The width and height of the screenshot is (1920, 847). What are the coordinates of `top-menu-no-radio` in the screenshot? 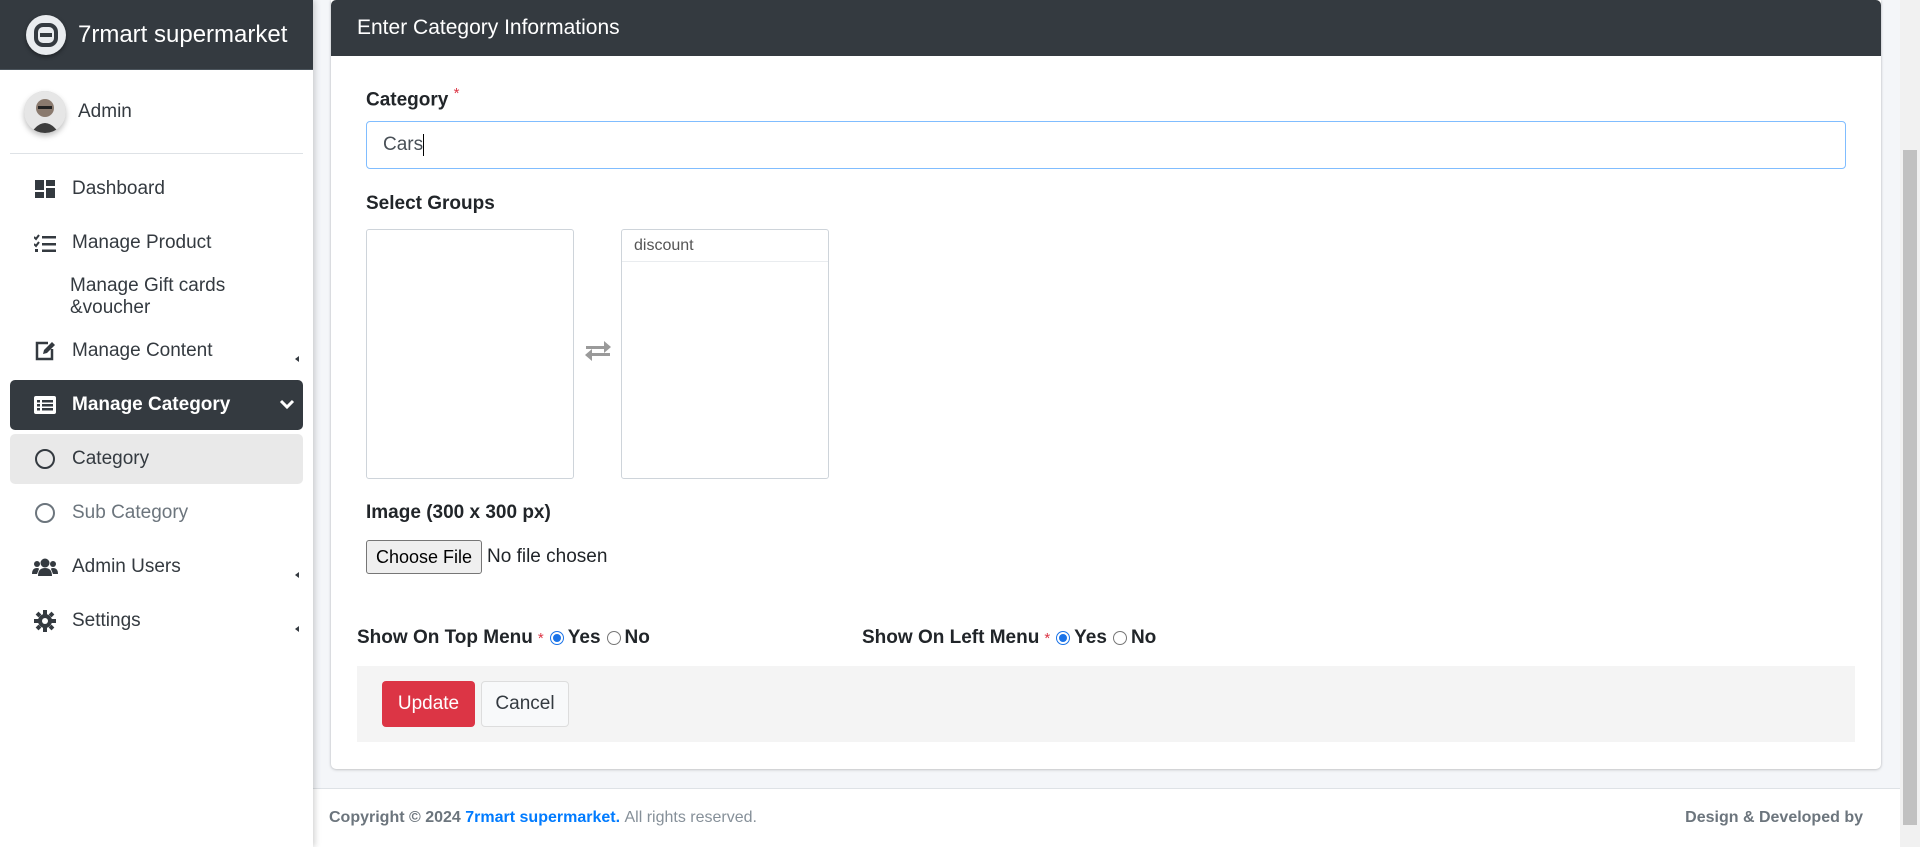 It's located at (613, 638).